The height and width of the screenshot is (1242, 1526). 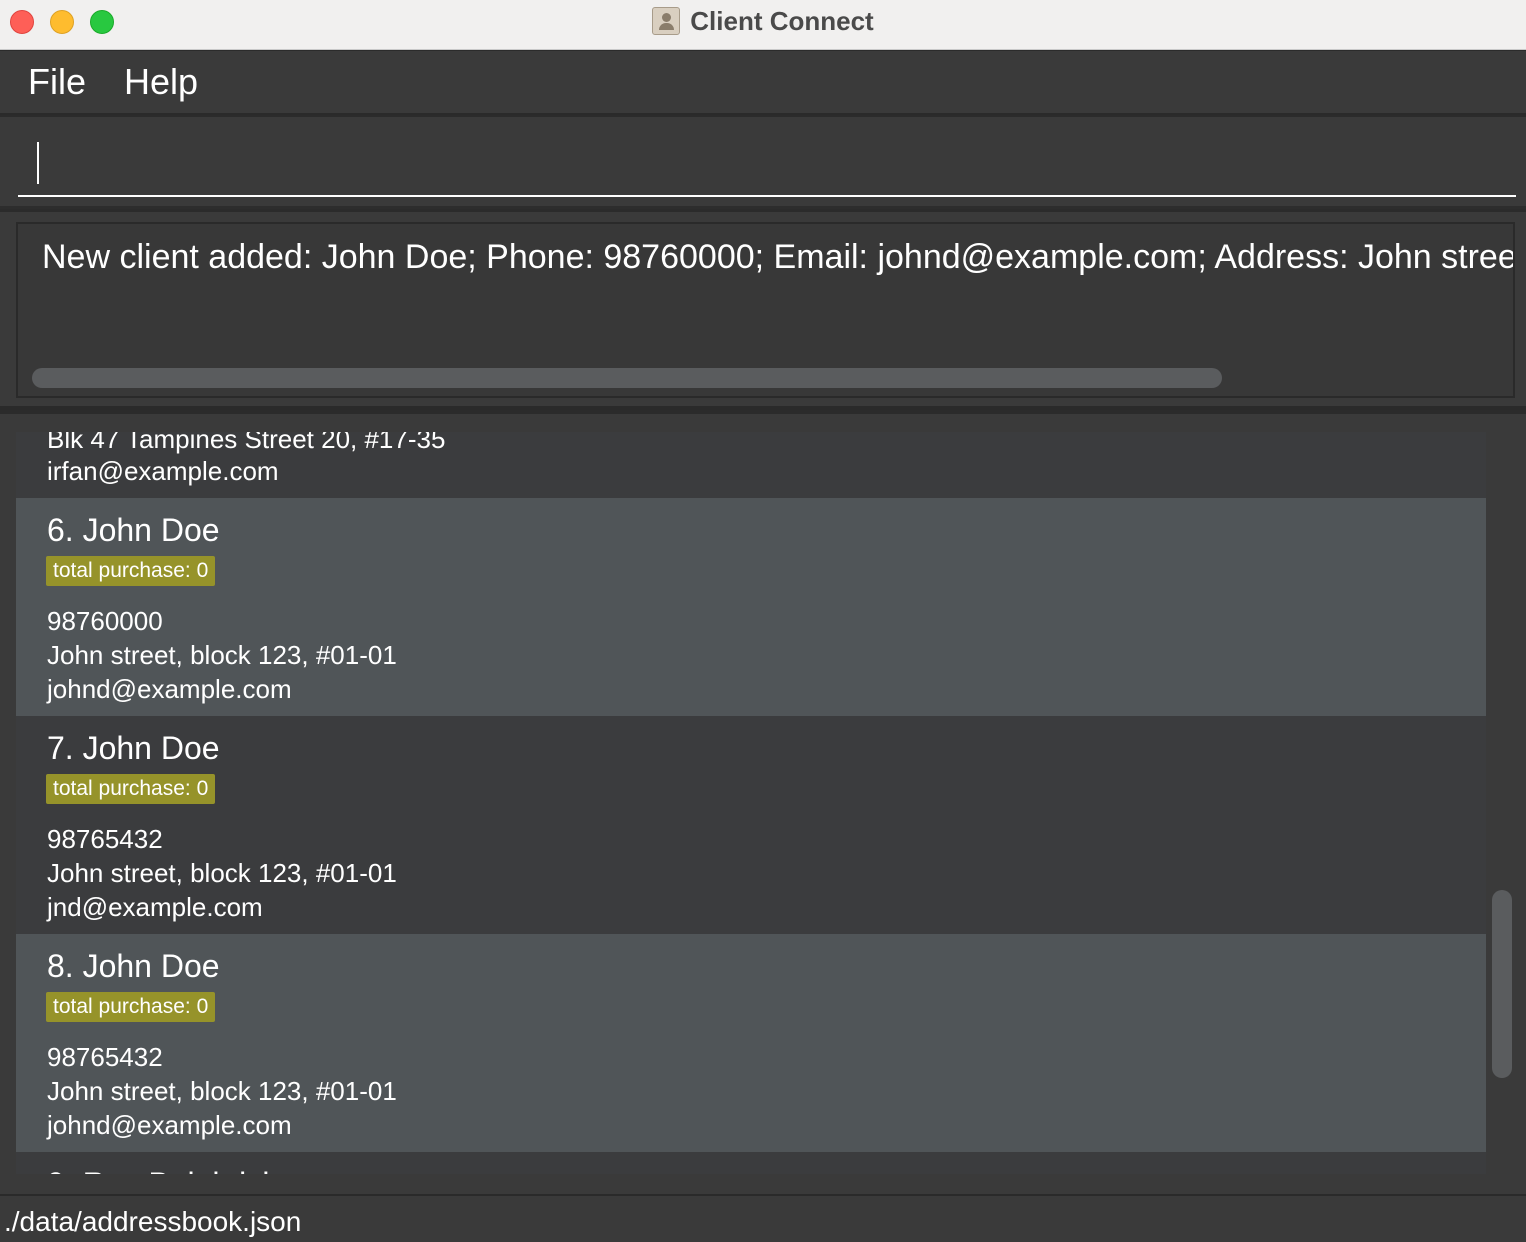 What do you see at coordinates (767, 164) in the screenshot?
I see `command-input` at bounding box center [767, 164].